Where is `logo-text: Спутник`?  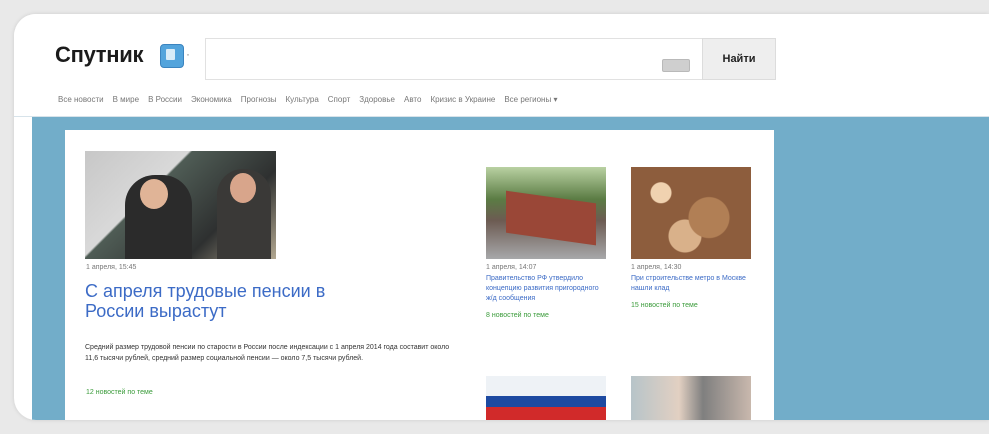 logo-text: Спутник is located at coordinates (99, 55).